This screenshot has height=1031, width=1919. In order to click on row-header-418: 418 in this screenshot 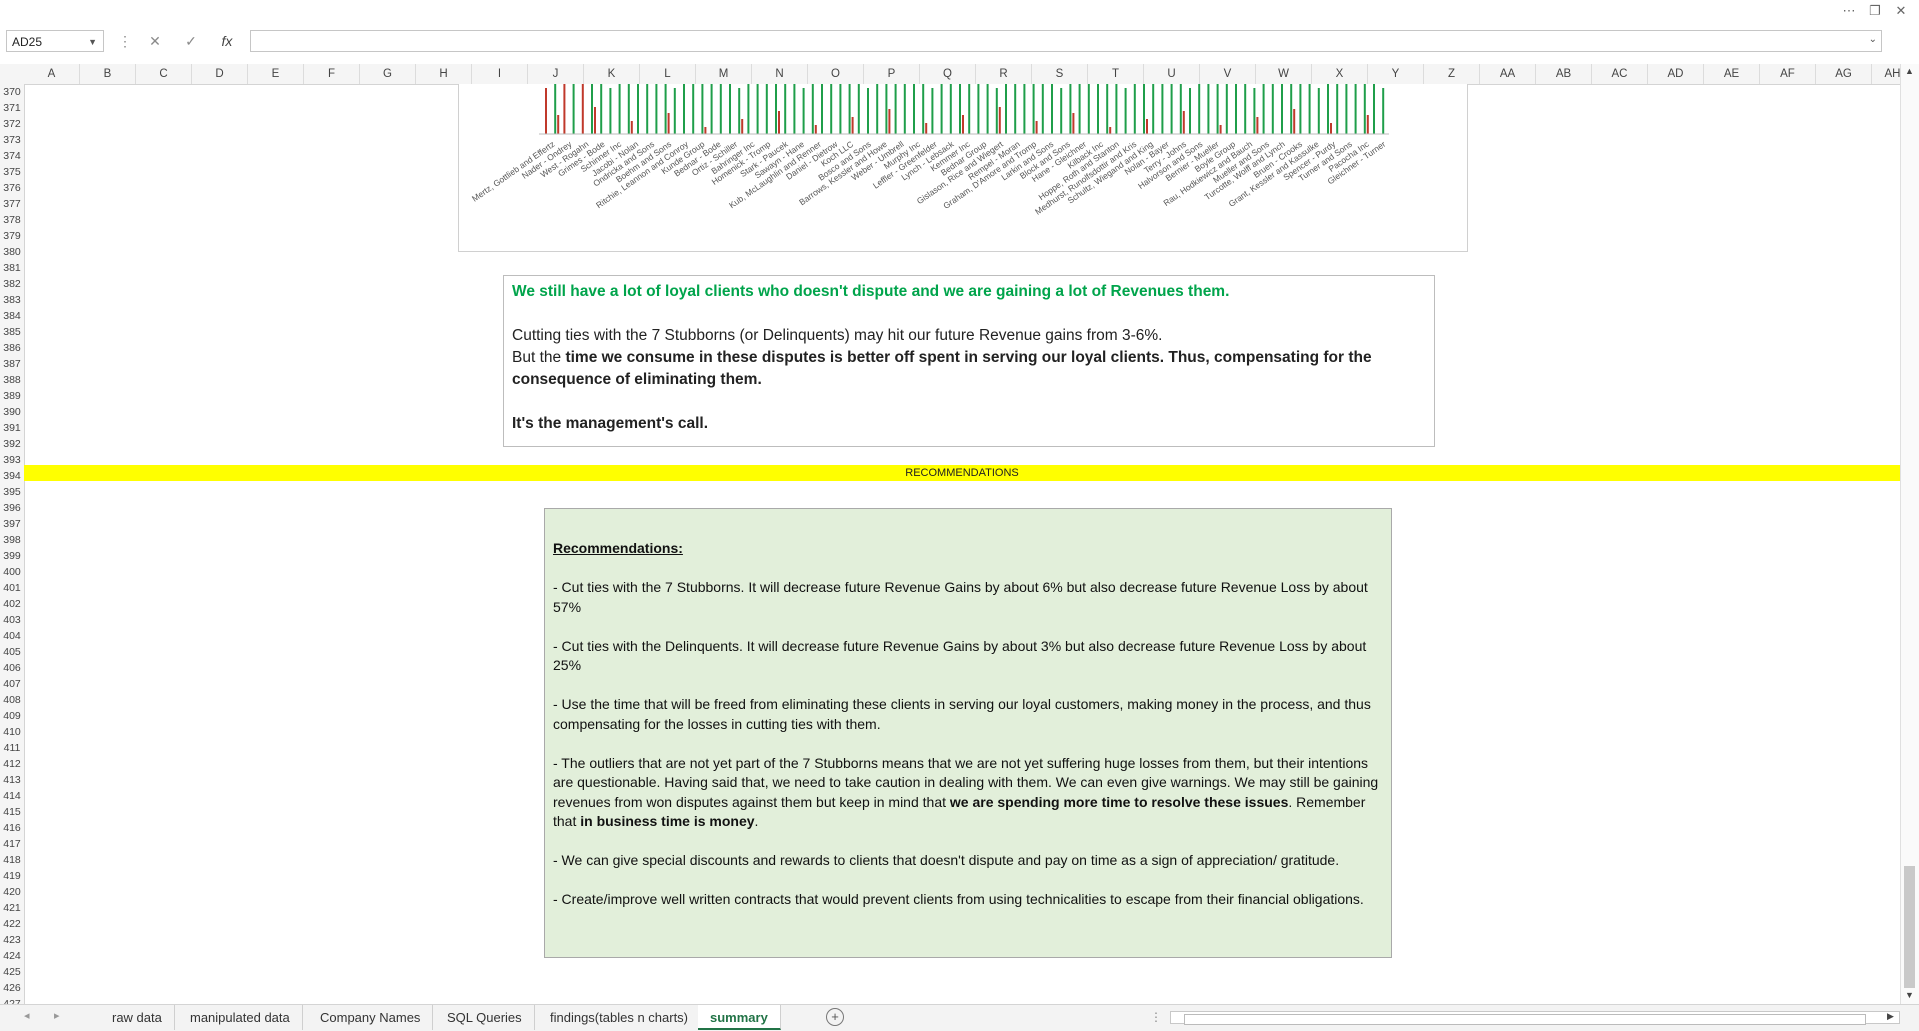, I will do `click(12, 860)`.